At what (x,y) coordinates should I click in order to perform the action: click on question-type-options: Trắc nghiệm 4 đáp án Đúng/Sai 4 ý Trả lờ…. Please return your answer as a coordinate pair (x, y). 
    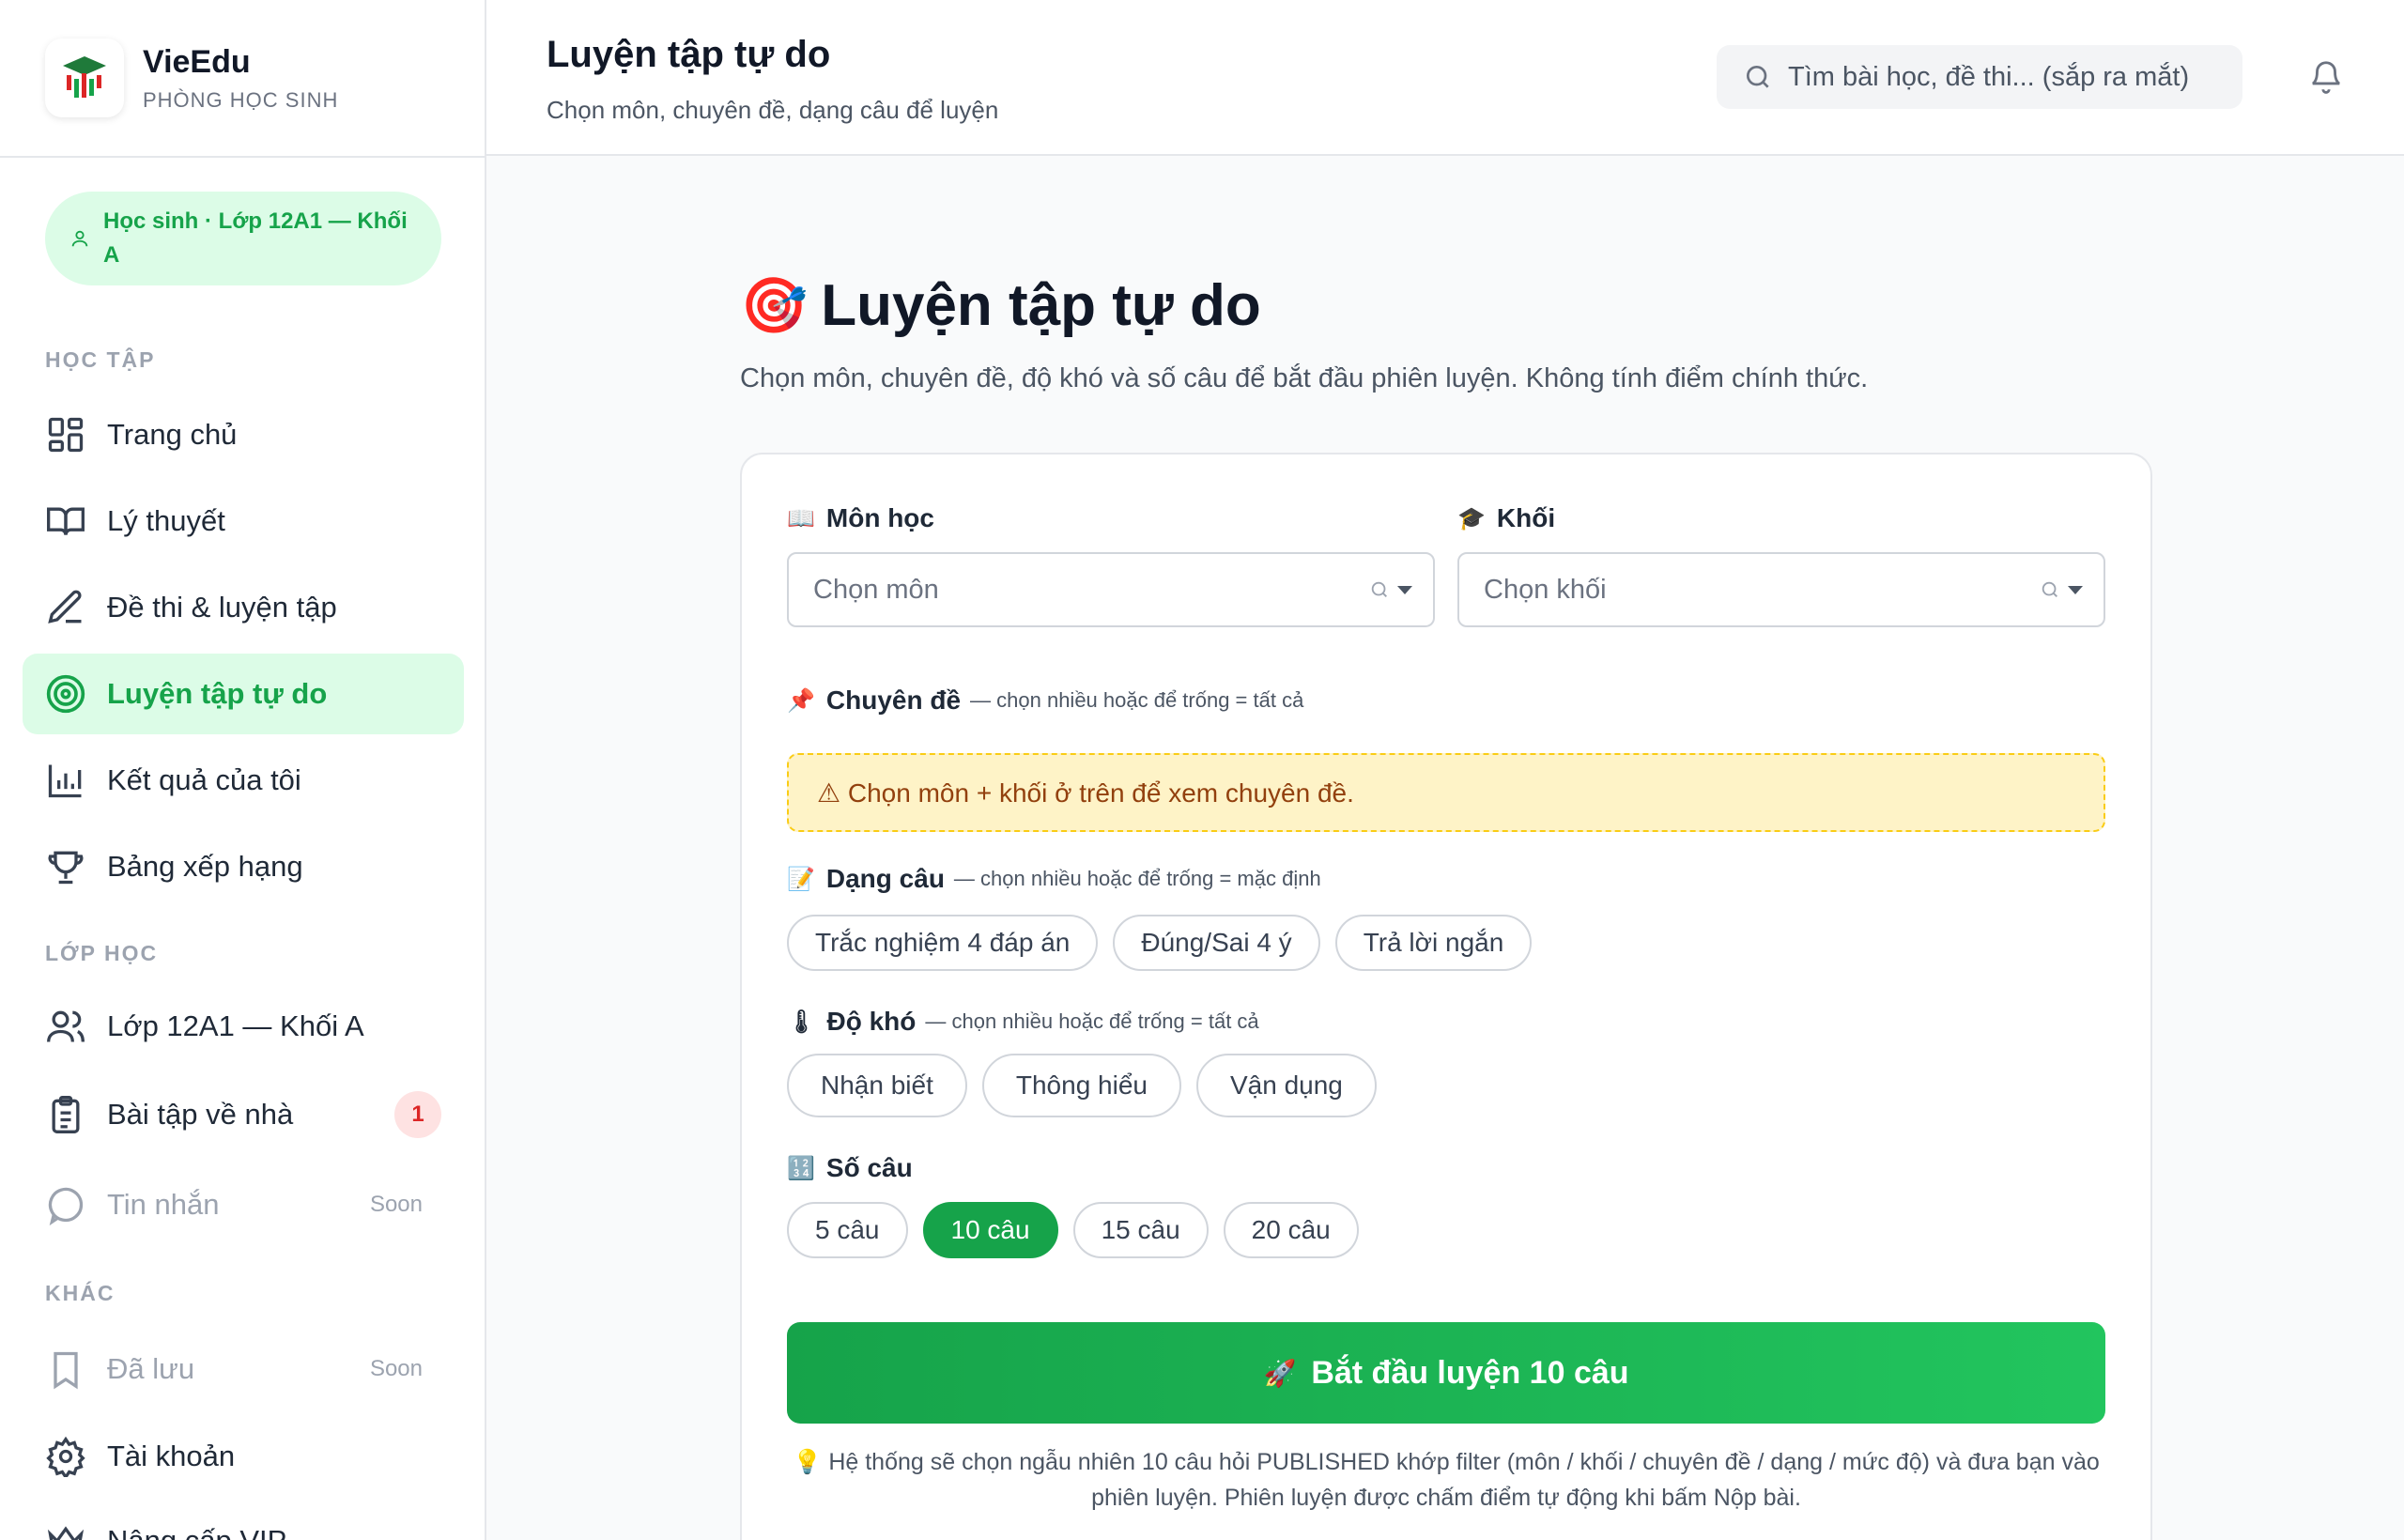
    Looking at the image, I should click on (1160, 943).